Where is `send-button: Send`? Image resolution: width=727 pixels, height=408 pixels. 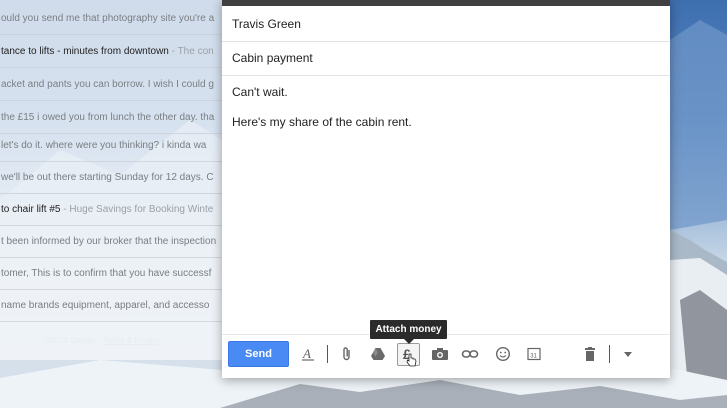
send-button: Send is located at coordinates (258, 354).